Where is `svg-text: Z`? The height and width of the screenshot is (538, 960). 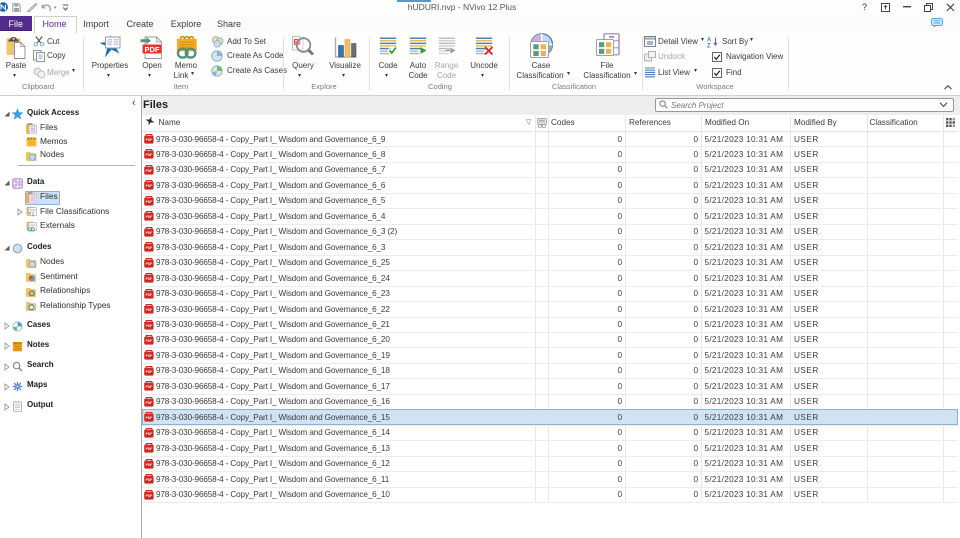 svg-text: Z is located at coordinates (709, 46).